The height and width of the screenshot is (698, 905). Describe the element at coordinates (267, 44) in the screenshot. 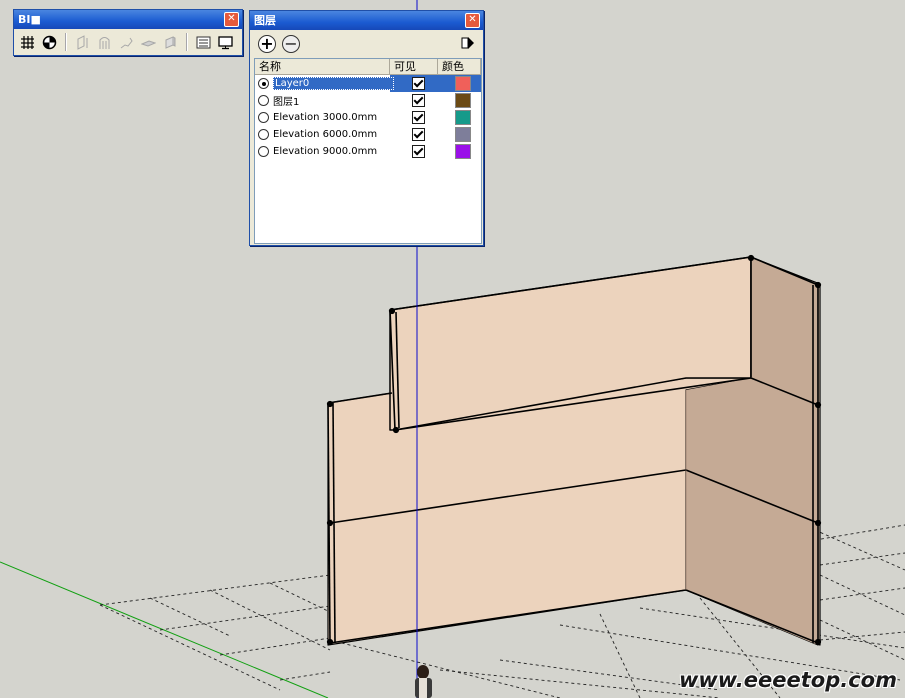

I see `add-layer-button: +` at that location.